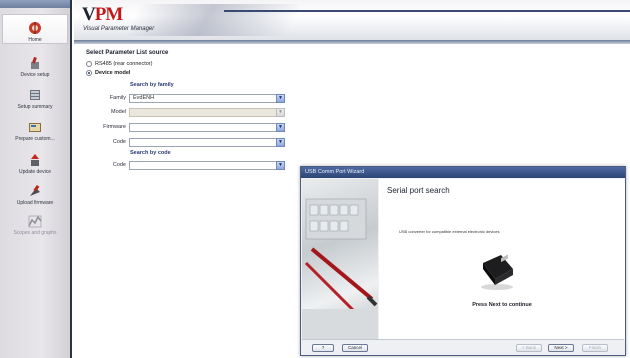 The width and height of the screenshot is (630, 358). I want to click on sidebar-top-bar, so click(35, 4).